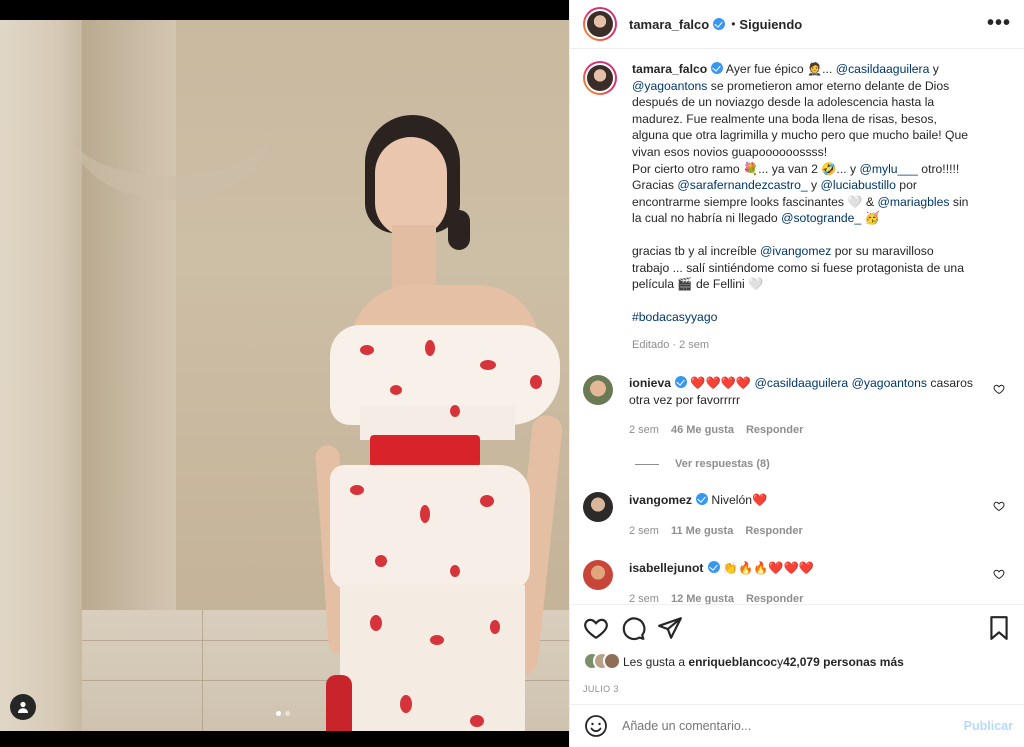 Image resolution: width=1024 pixels, height=747 pixels. I want to click on tagged-user-icon, so click(23, 707).